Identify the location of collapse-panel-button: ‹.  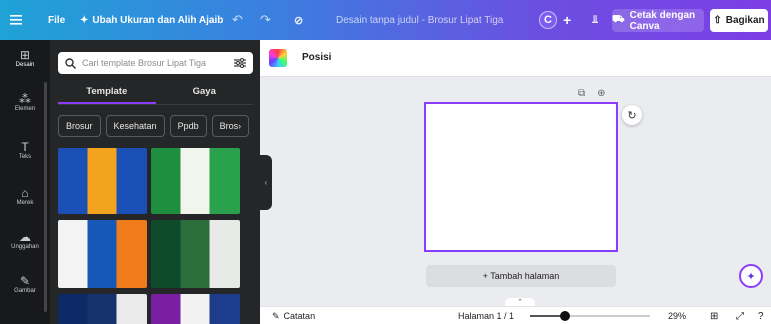
(266, 182).